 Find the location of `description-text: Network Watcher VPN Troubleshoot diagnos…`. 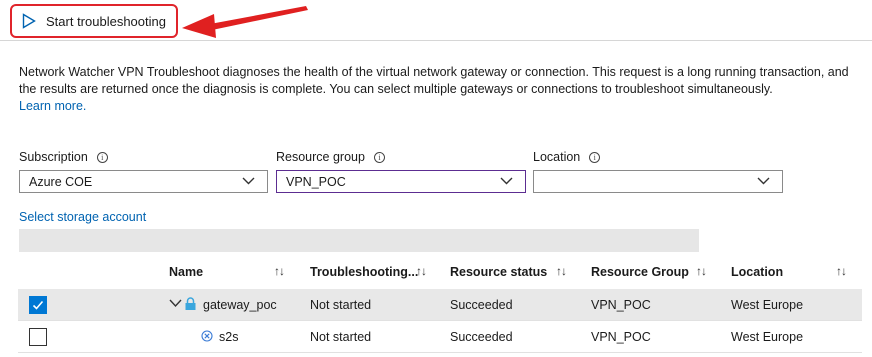

description-text: Network Watcher VPN Troubleshoot diagnos… is located at coordinates (441, 89).